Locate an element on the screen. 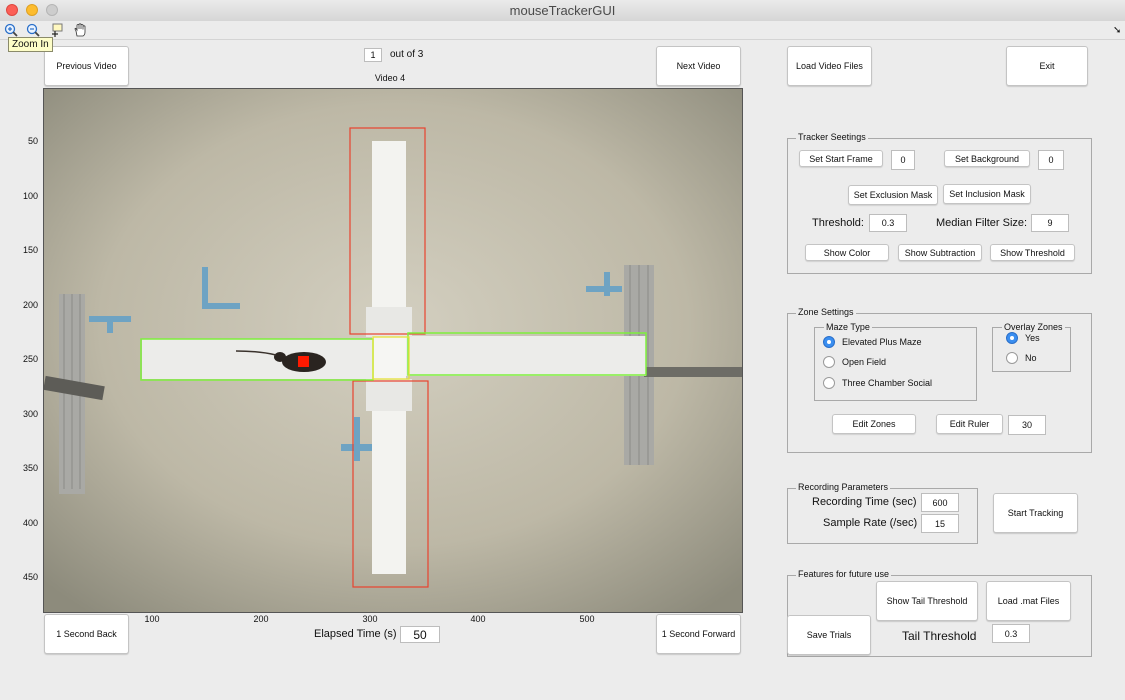  show-threshold-button: Show Threshold is located at coordinates (1032, 252).